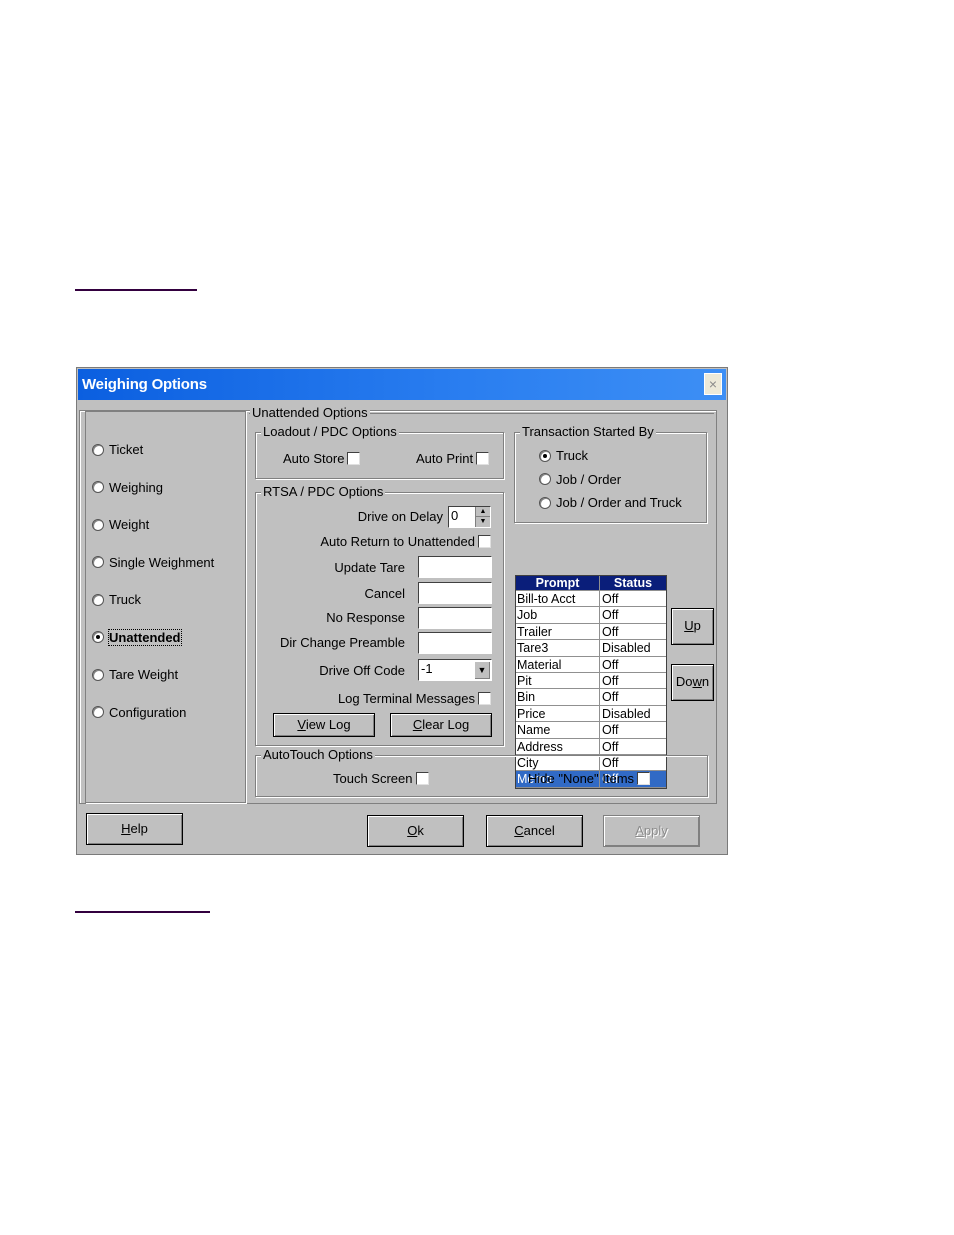 The width and height of the screenshot is (954, 1235). I want to click on prompt-cell: Bin, so click(558, 697).